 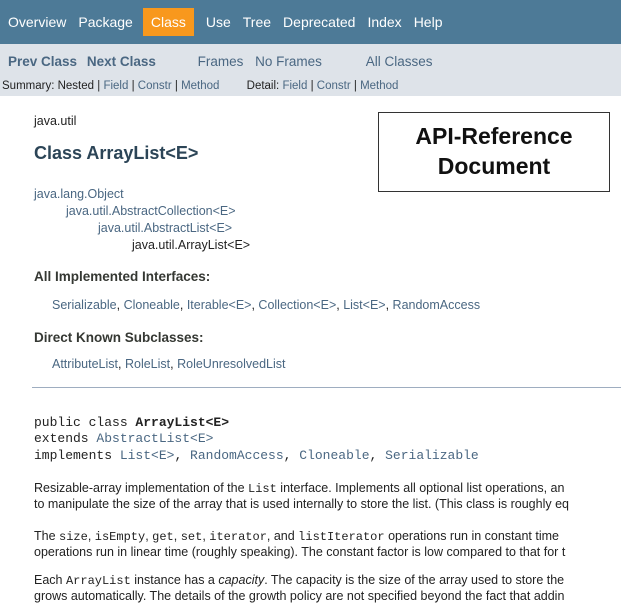 What do you see at coordinates (105, 22) in the screenshot?
I see `nav-package: Package` at bounding box center [105, 22].